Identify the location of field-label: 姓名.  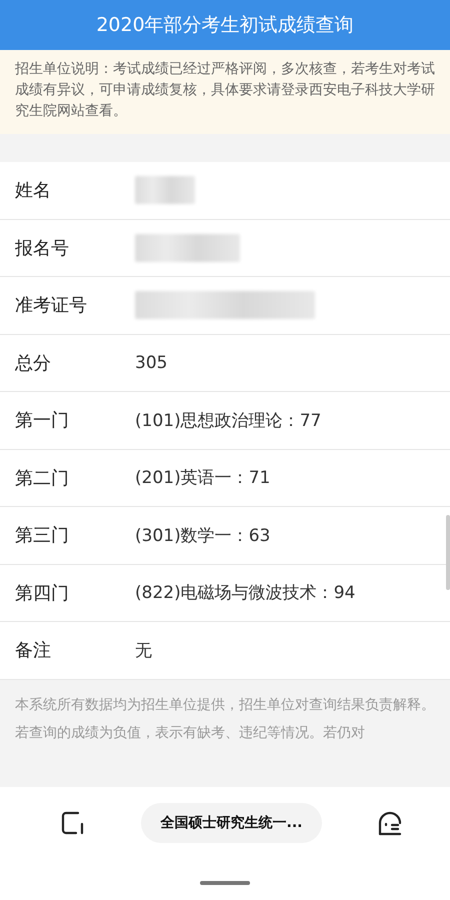
(33, 190).